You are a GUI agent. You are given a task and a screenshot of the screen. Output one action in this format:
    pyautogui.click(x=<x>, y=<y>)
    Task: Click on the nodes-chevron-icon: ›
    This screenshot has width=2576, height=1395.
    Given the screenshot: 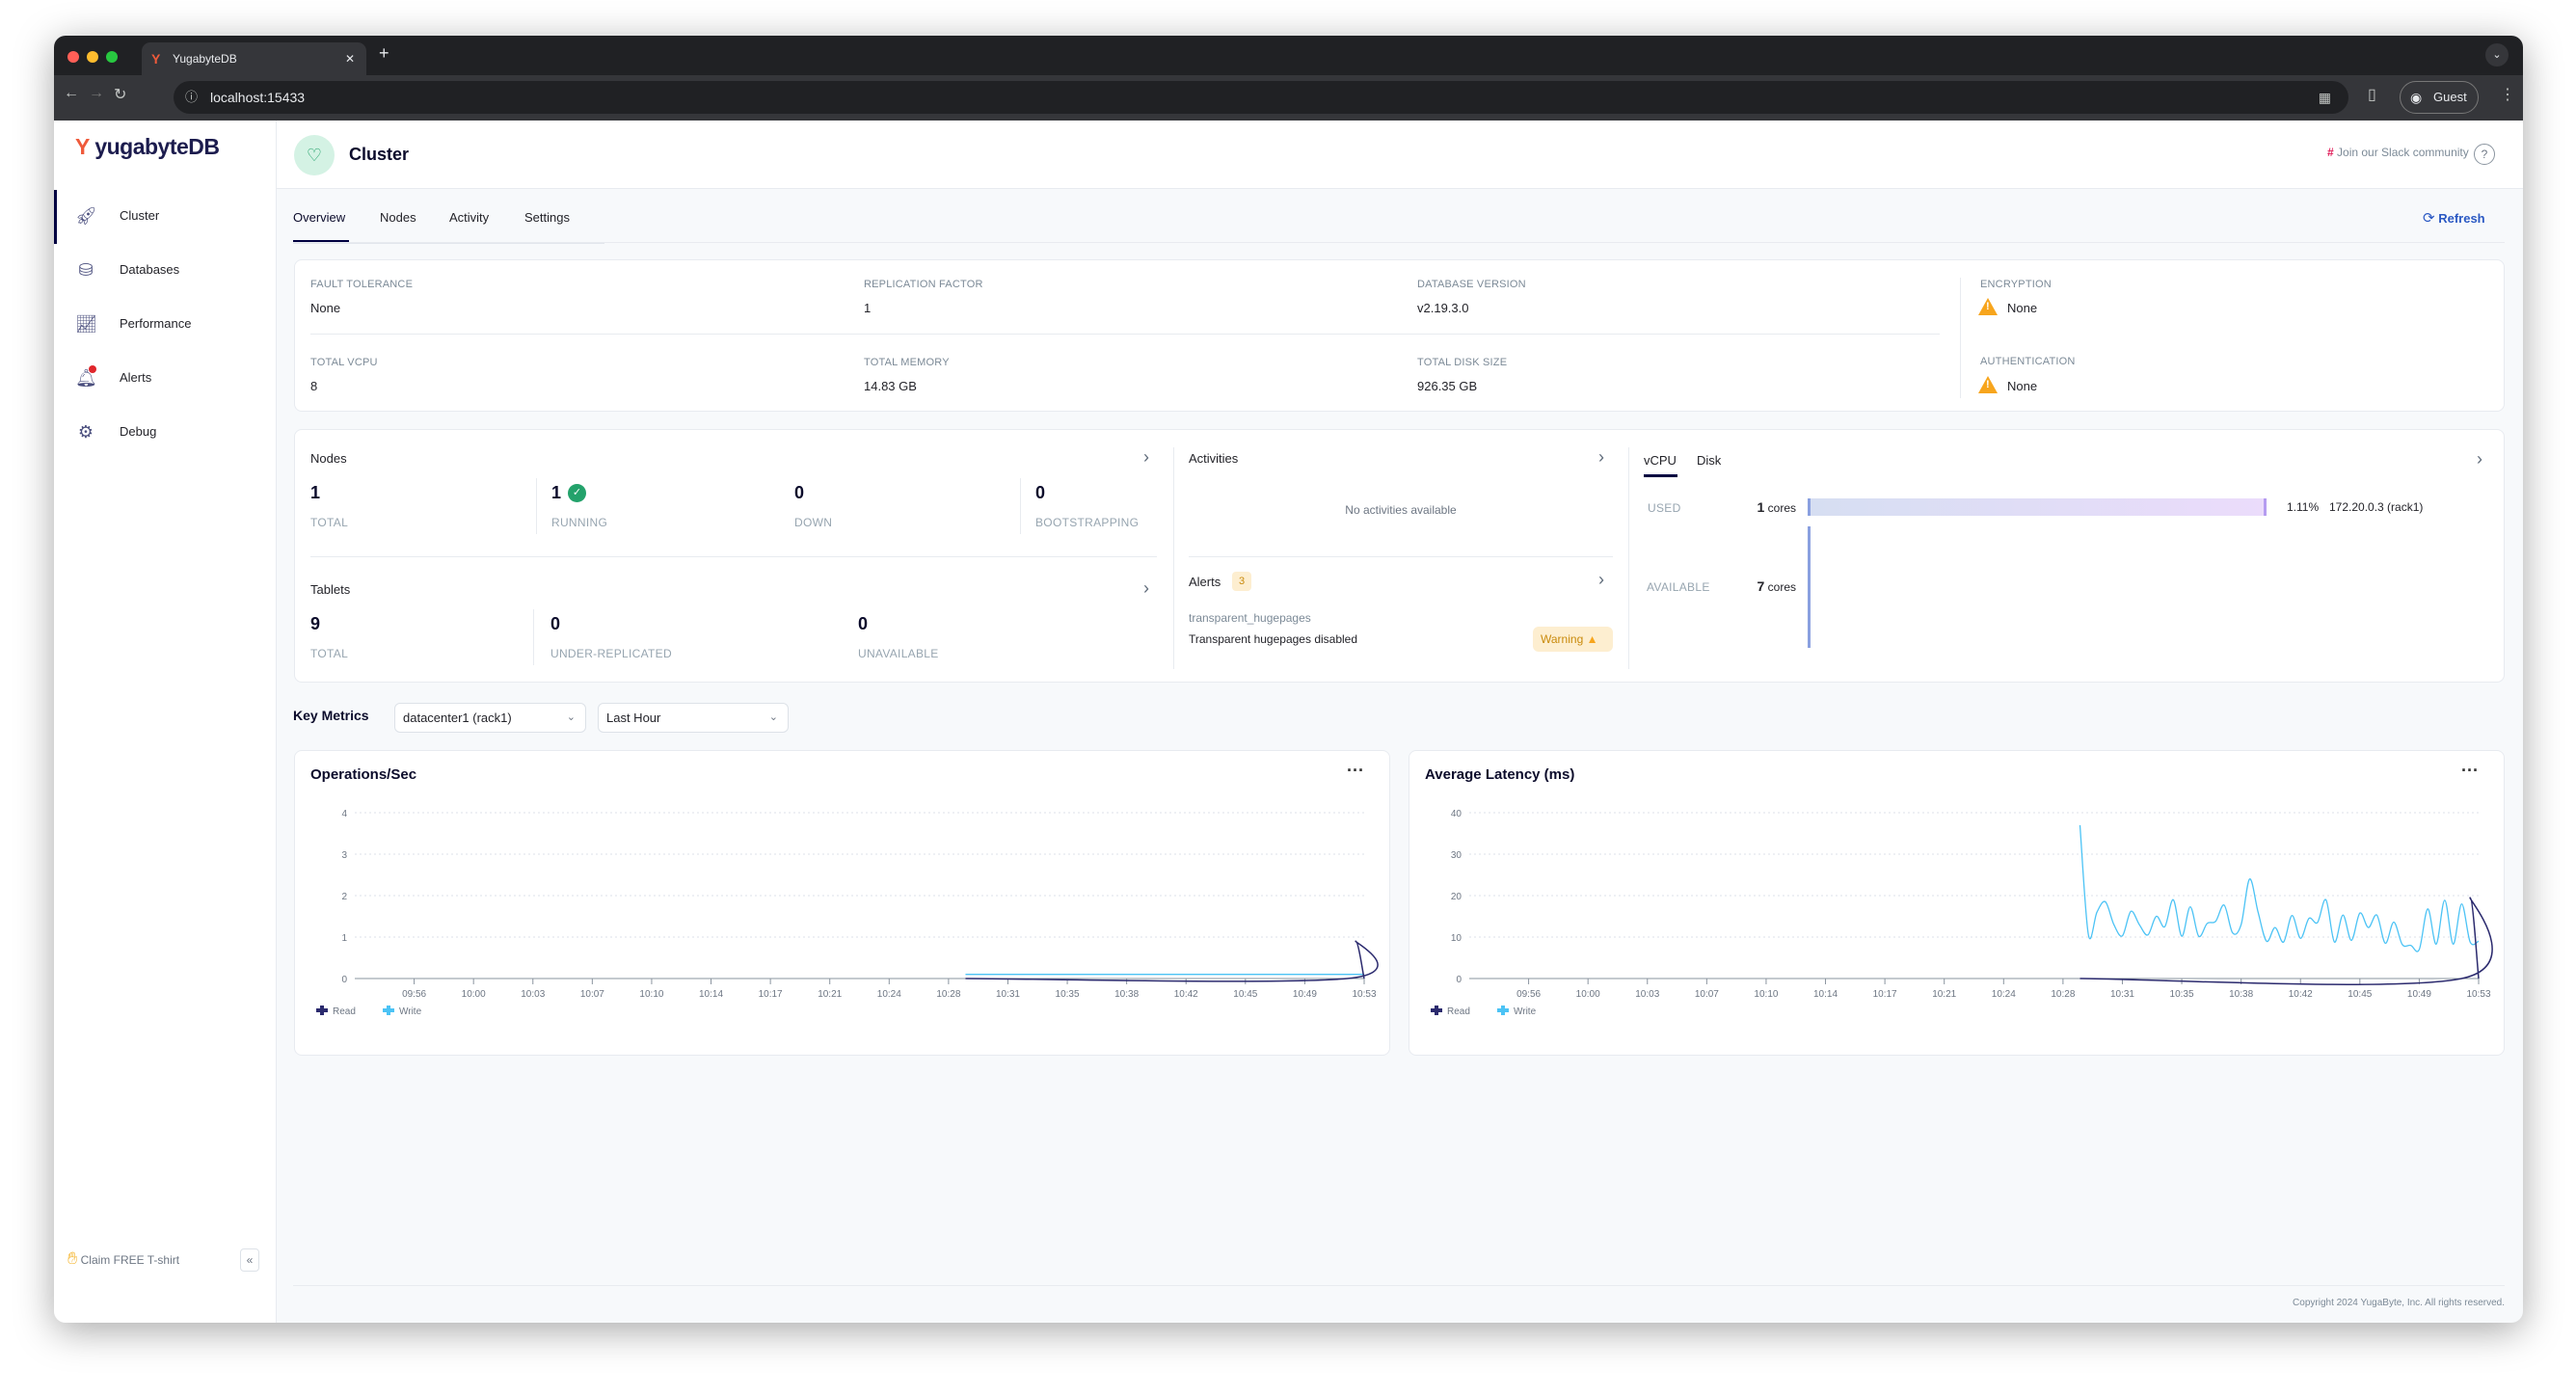 What is the action you would take?
    pyautogui.click(x=1146, y=457)
    